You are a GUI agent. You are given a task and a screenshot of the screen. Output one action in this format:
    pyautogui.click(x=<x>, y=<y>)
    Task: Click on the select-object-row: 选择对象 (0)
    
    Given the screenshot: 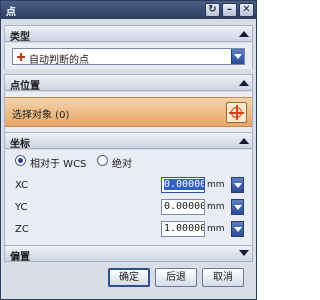 What is the action you would take?
    pyautogui.click(x=128, y=112)
    